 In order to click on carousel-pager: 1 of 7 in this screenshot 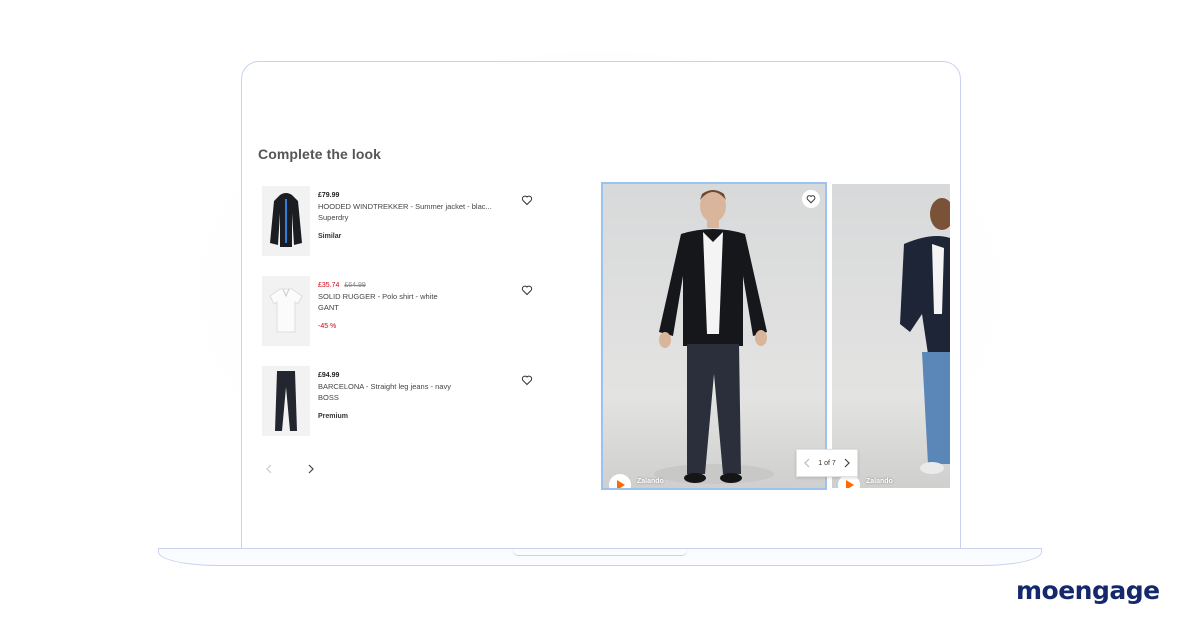, I will do `click(827, 463)`.